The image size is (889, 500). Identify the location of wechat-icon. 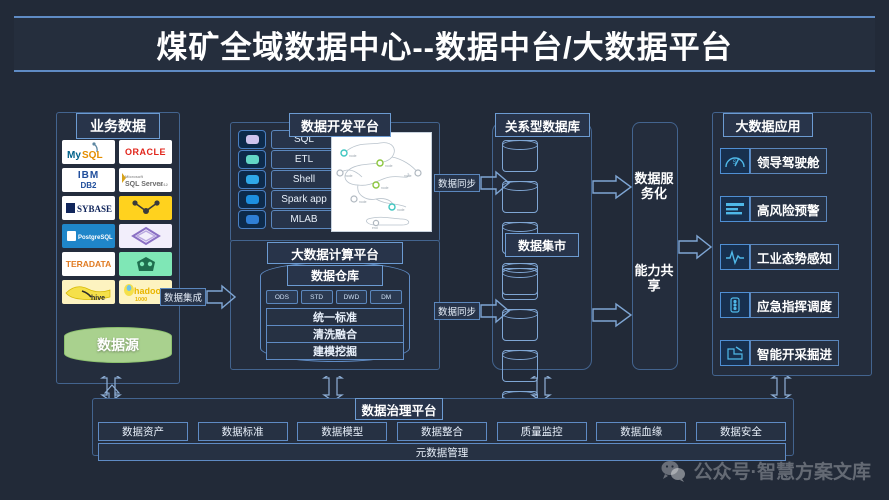
(673, 471).